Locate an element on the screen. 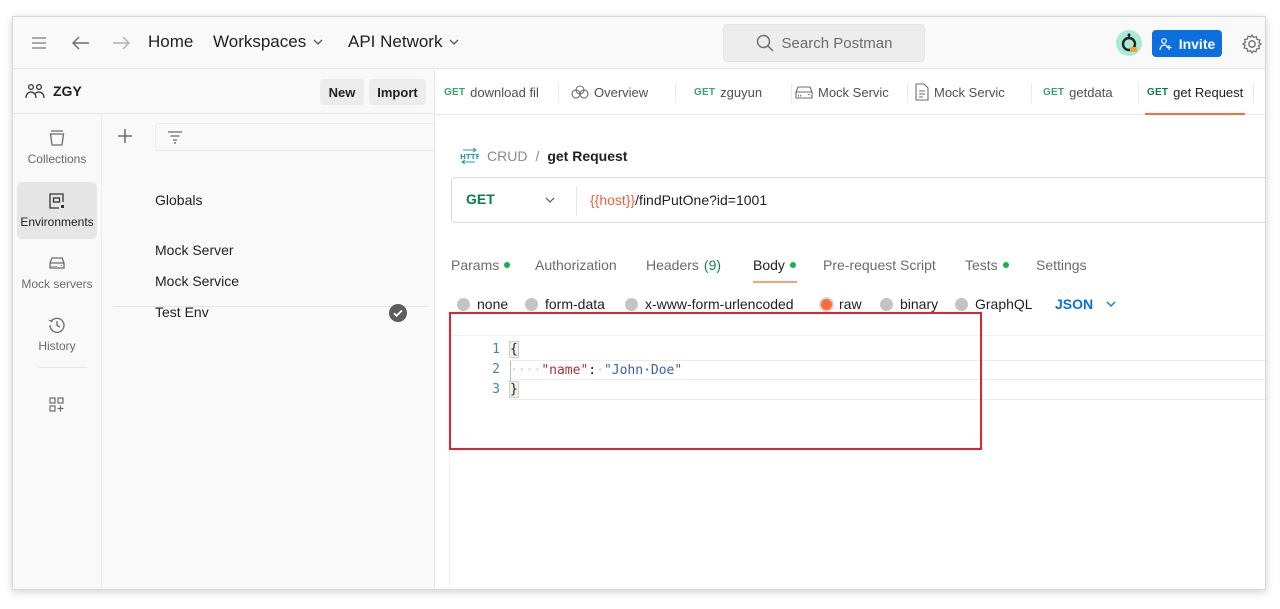 This screenshot has width=1280, height=609. tab-getdata: GET getdata is located at coordinates (1088, 92).